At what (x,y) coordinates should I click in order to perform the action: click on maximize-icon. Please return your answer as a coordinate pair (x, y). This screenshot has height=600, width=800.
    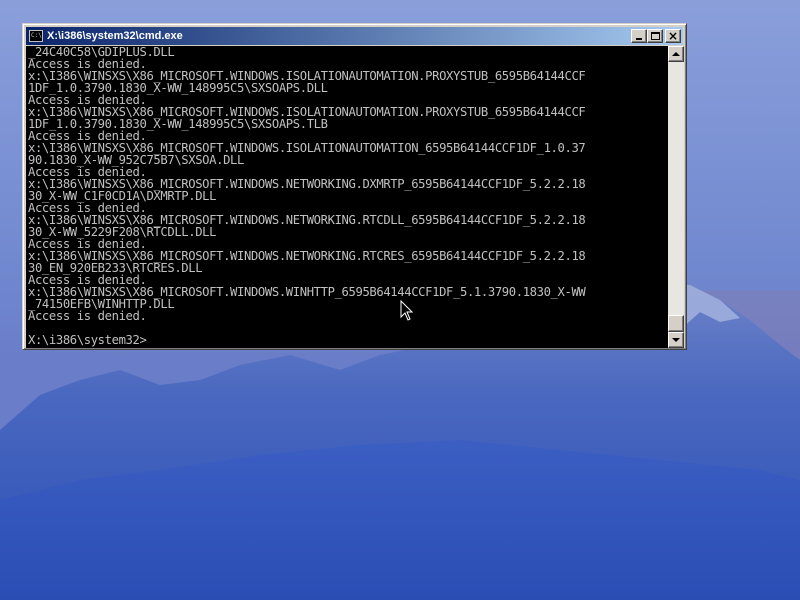
    Looking at the image, I should click on (655, 36).